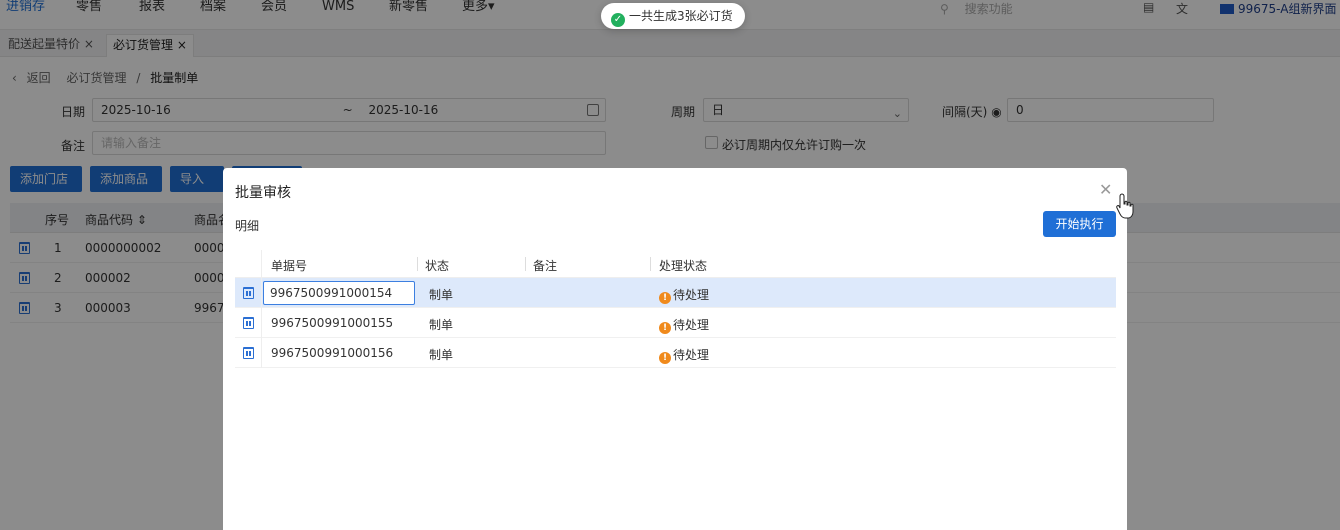 This screenshot has height=530, width=1340. What do you see at coordinates (339, 293) in the screenshot?
I see `doc-no-cell-editing: 9967500991000154` at bounding box center [339, 293].